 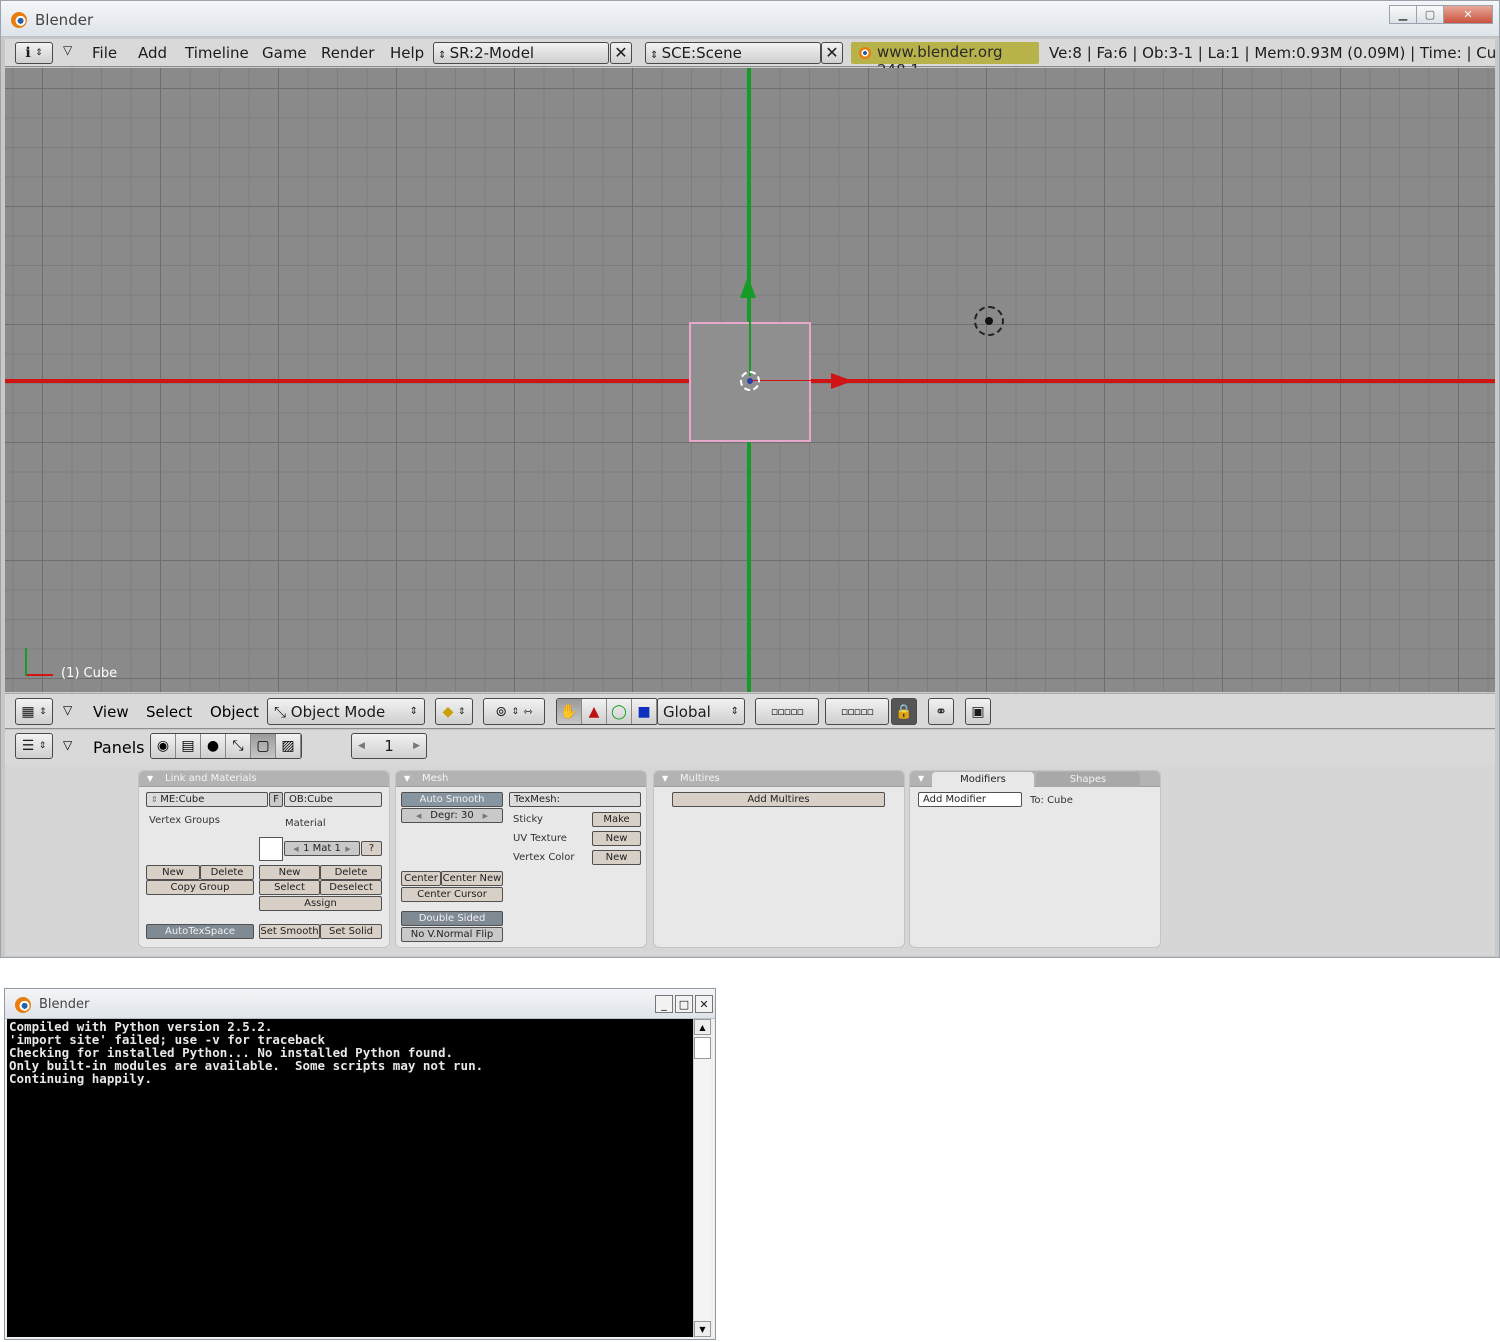 What do you see at coordinates (119, 747) in the screenshot?
I see `panels-menu: Panels` at bounding box center [119, 747].